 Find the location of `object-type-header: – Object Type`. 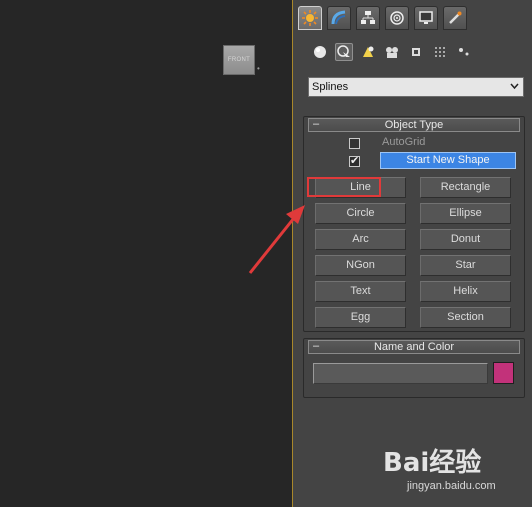

object-type-header: – Object Type is located at coordinates (414, 125).